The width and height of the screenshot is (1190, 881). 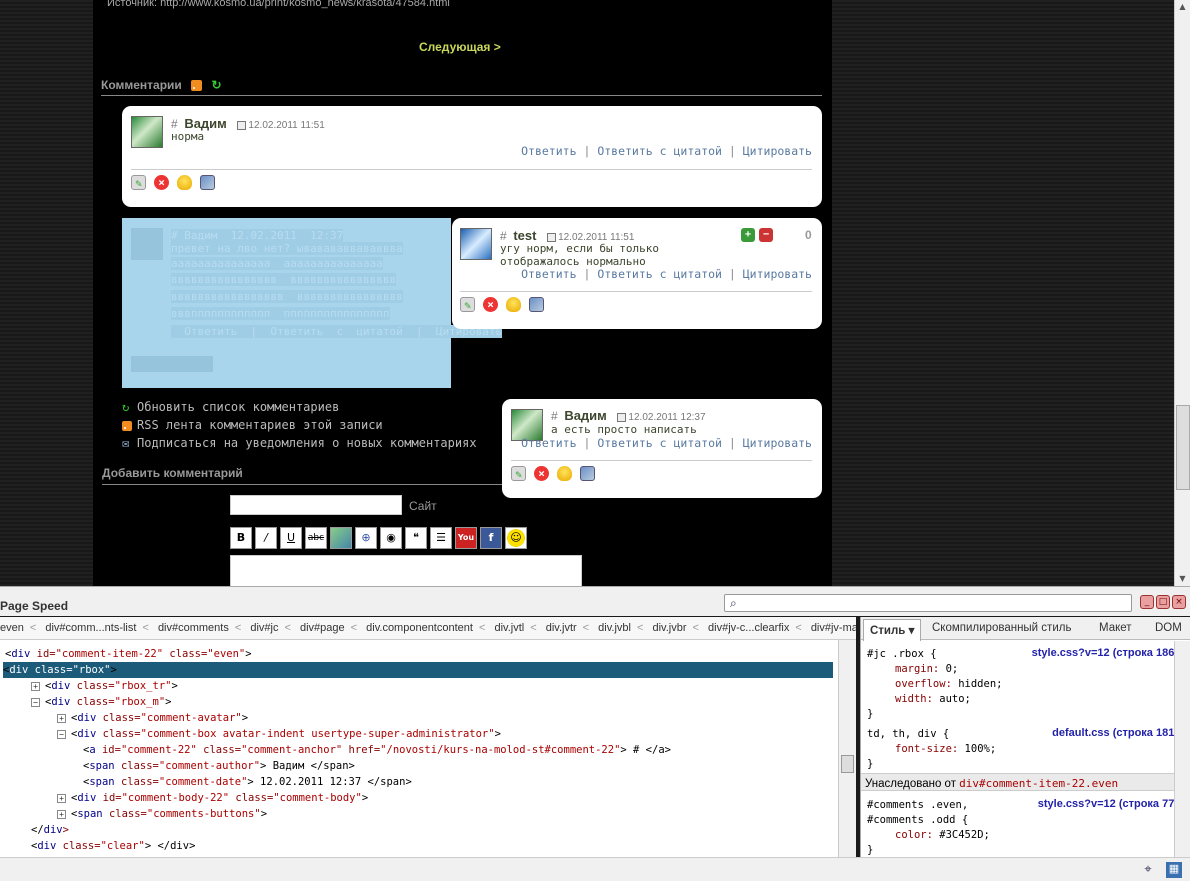 What do you see at coordinates (1148, 870) in the screenshot?
I see `inspect-icon: ⌖` at bounding box center [1148, 870].